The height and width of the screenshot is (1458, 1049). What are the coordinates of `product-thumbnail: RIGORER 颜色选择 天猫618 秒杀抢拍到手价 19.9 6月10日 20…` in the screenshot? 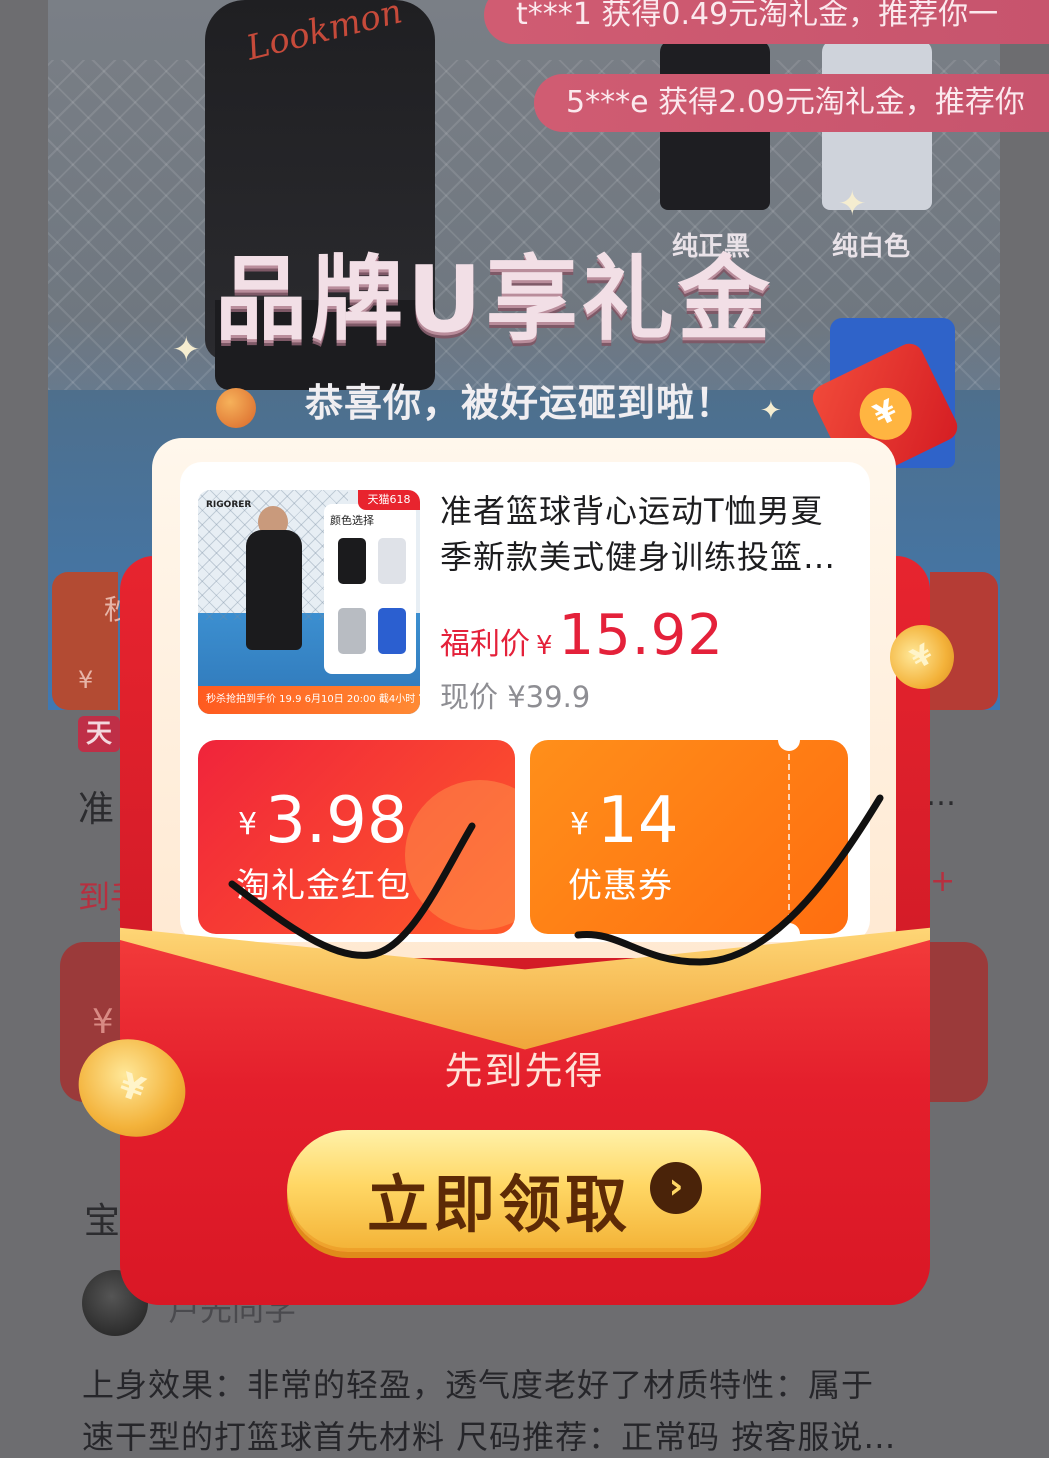 It's located at (309, 602).